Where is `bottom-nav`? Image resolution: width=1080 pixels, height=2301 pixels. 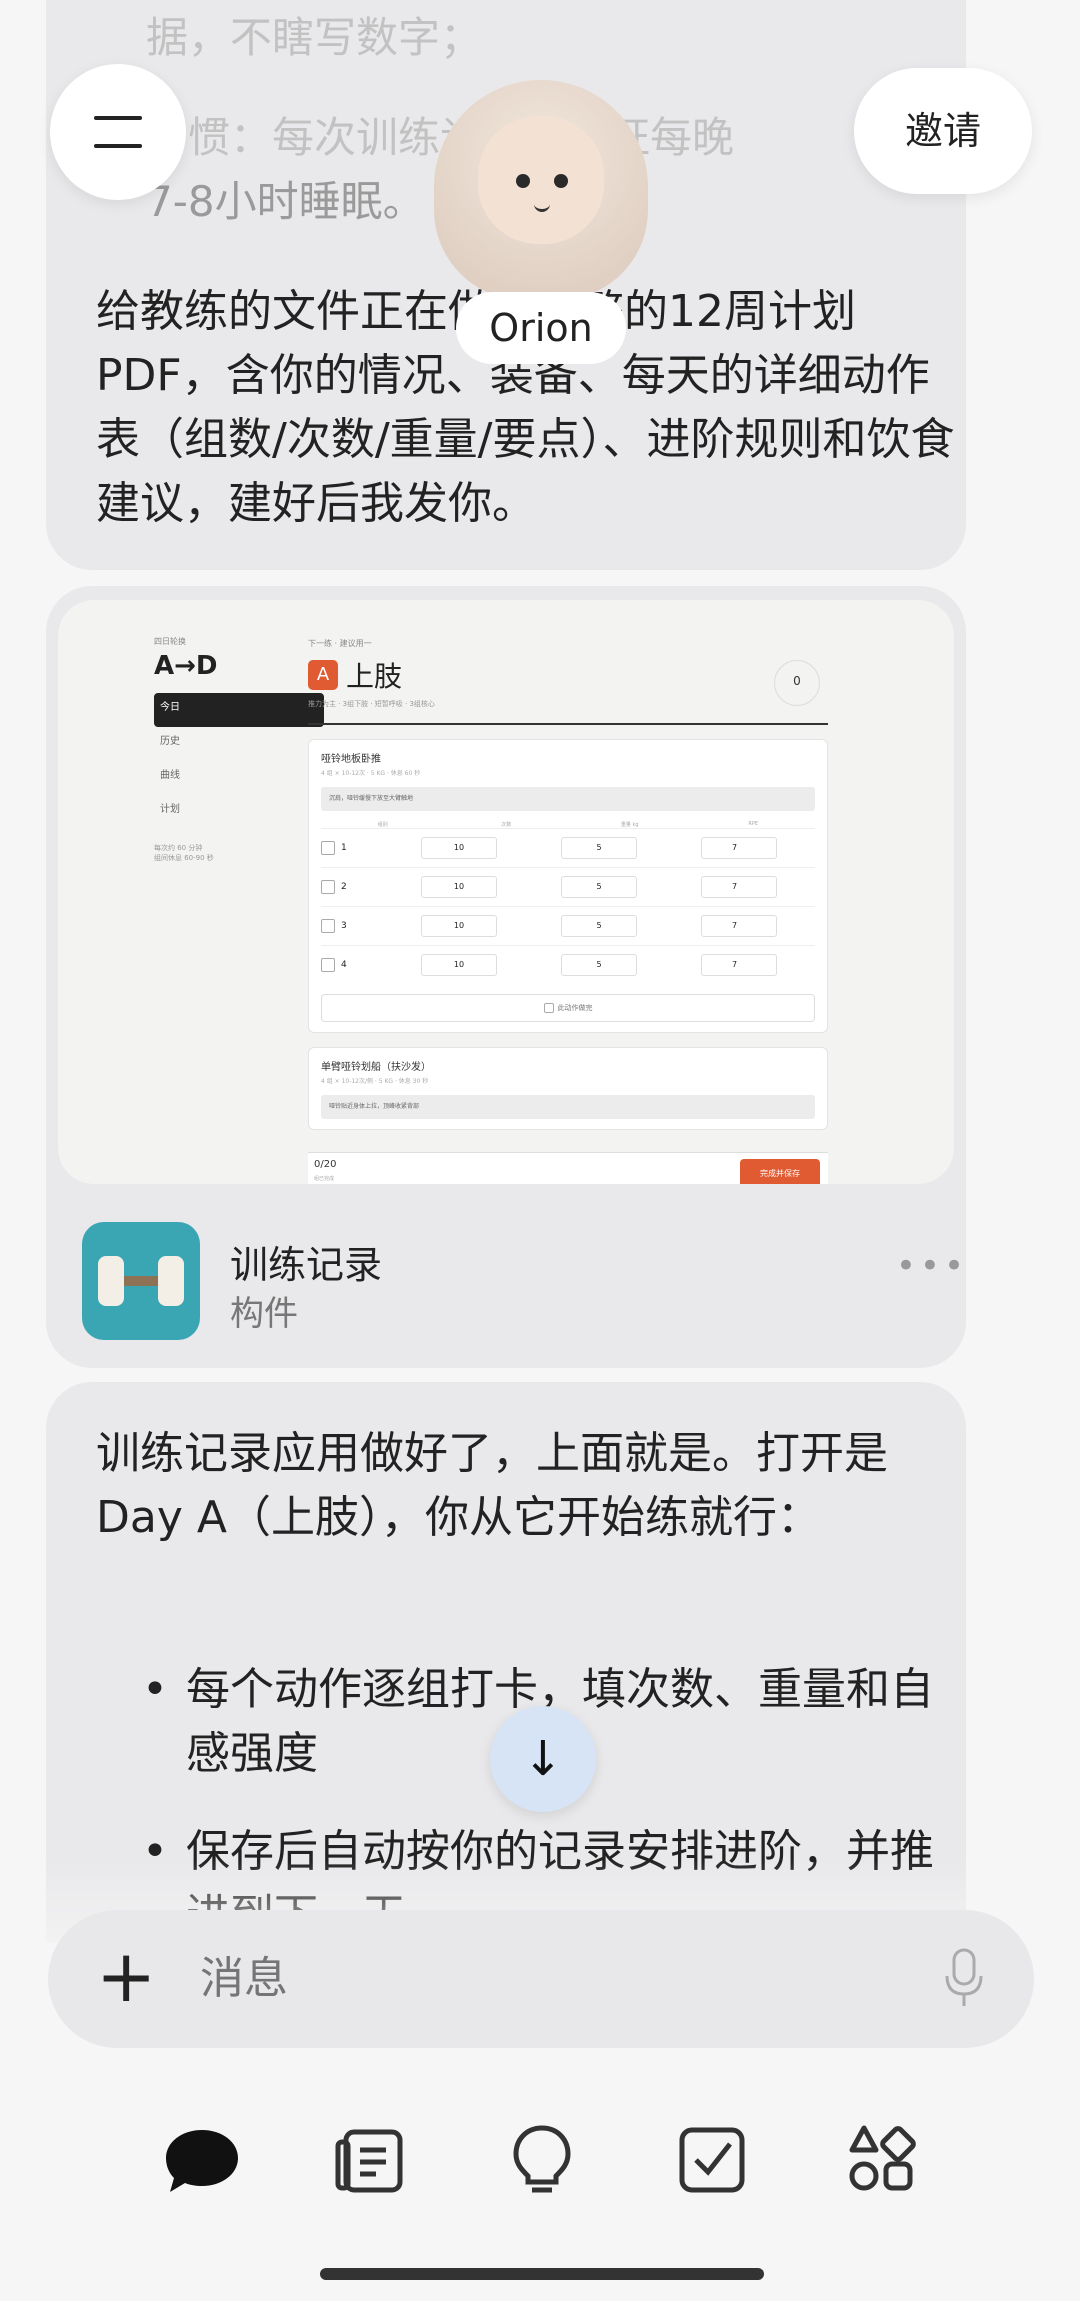
bottom-nav is located at coordinates (540, 2170).